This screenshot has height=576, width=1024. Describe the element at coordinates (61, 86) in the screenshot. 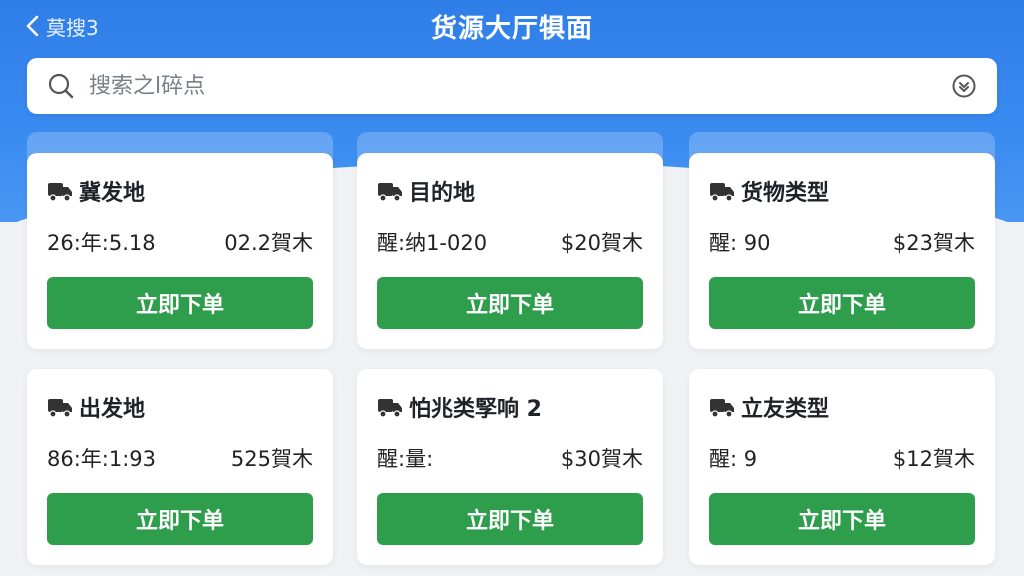

I see `search-icon` at that location.